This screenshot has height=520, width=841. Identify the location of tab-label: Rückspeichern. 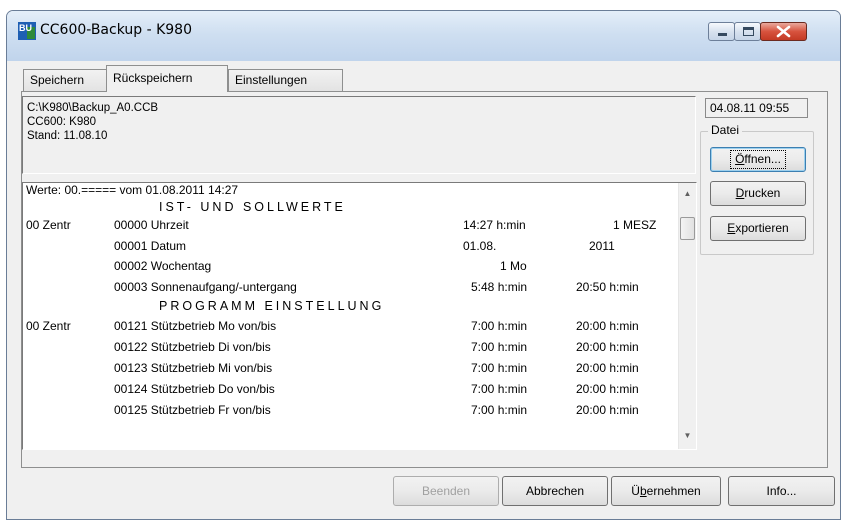
(153, 78).